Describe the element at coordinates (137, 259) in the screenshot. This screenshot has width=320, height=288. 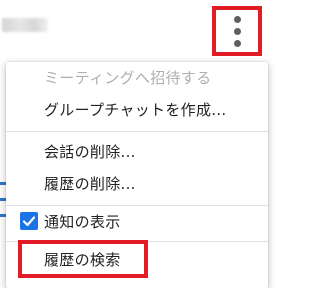
I see `menu-item-search-history: 履歴の検索` at that location.